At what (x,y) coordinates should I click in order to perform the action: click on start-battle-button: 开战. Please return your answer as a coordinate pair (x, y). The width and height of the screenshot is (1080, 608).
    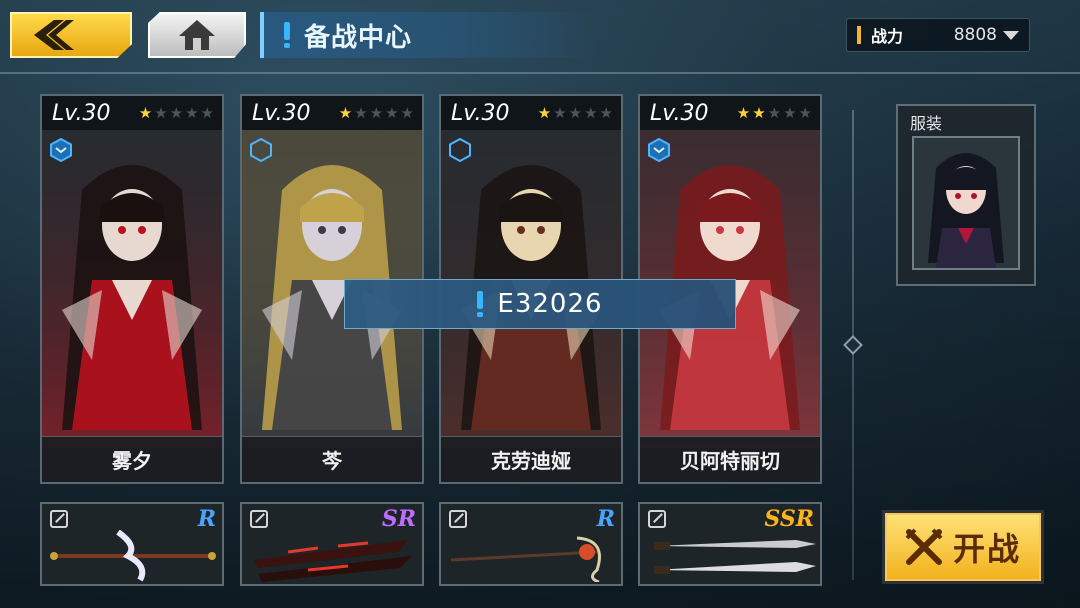
    Looking at the image, I should click on (963, 547).